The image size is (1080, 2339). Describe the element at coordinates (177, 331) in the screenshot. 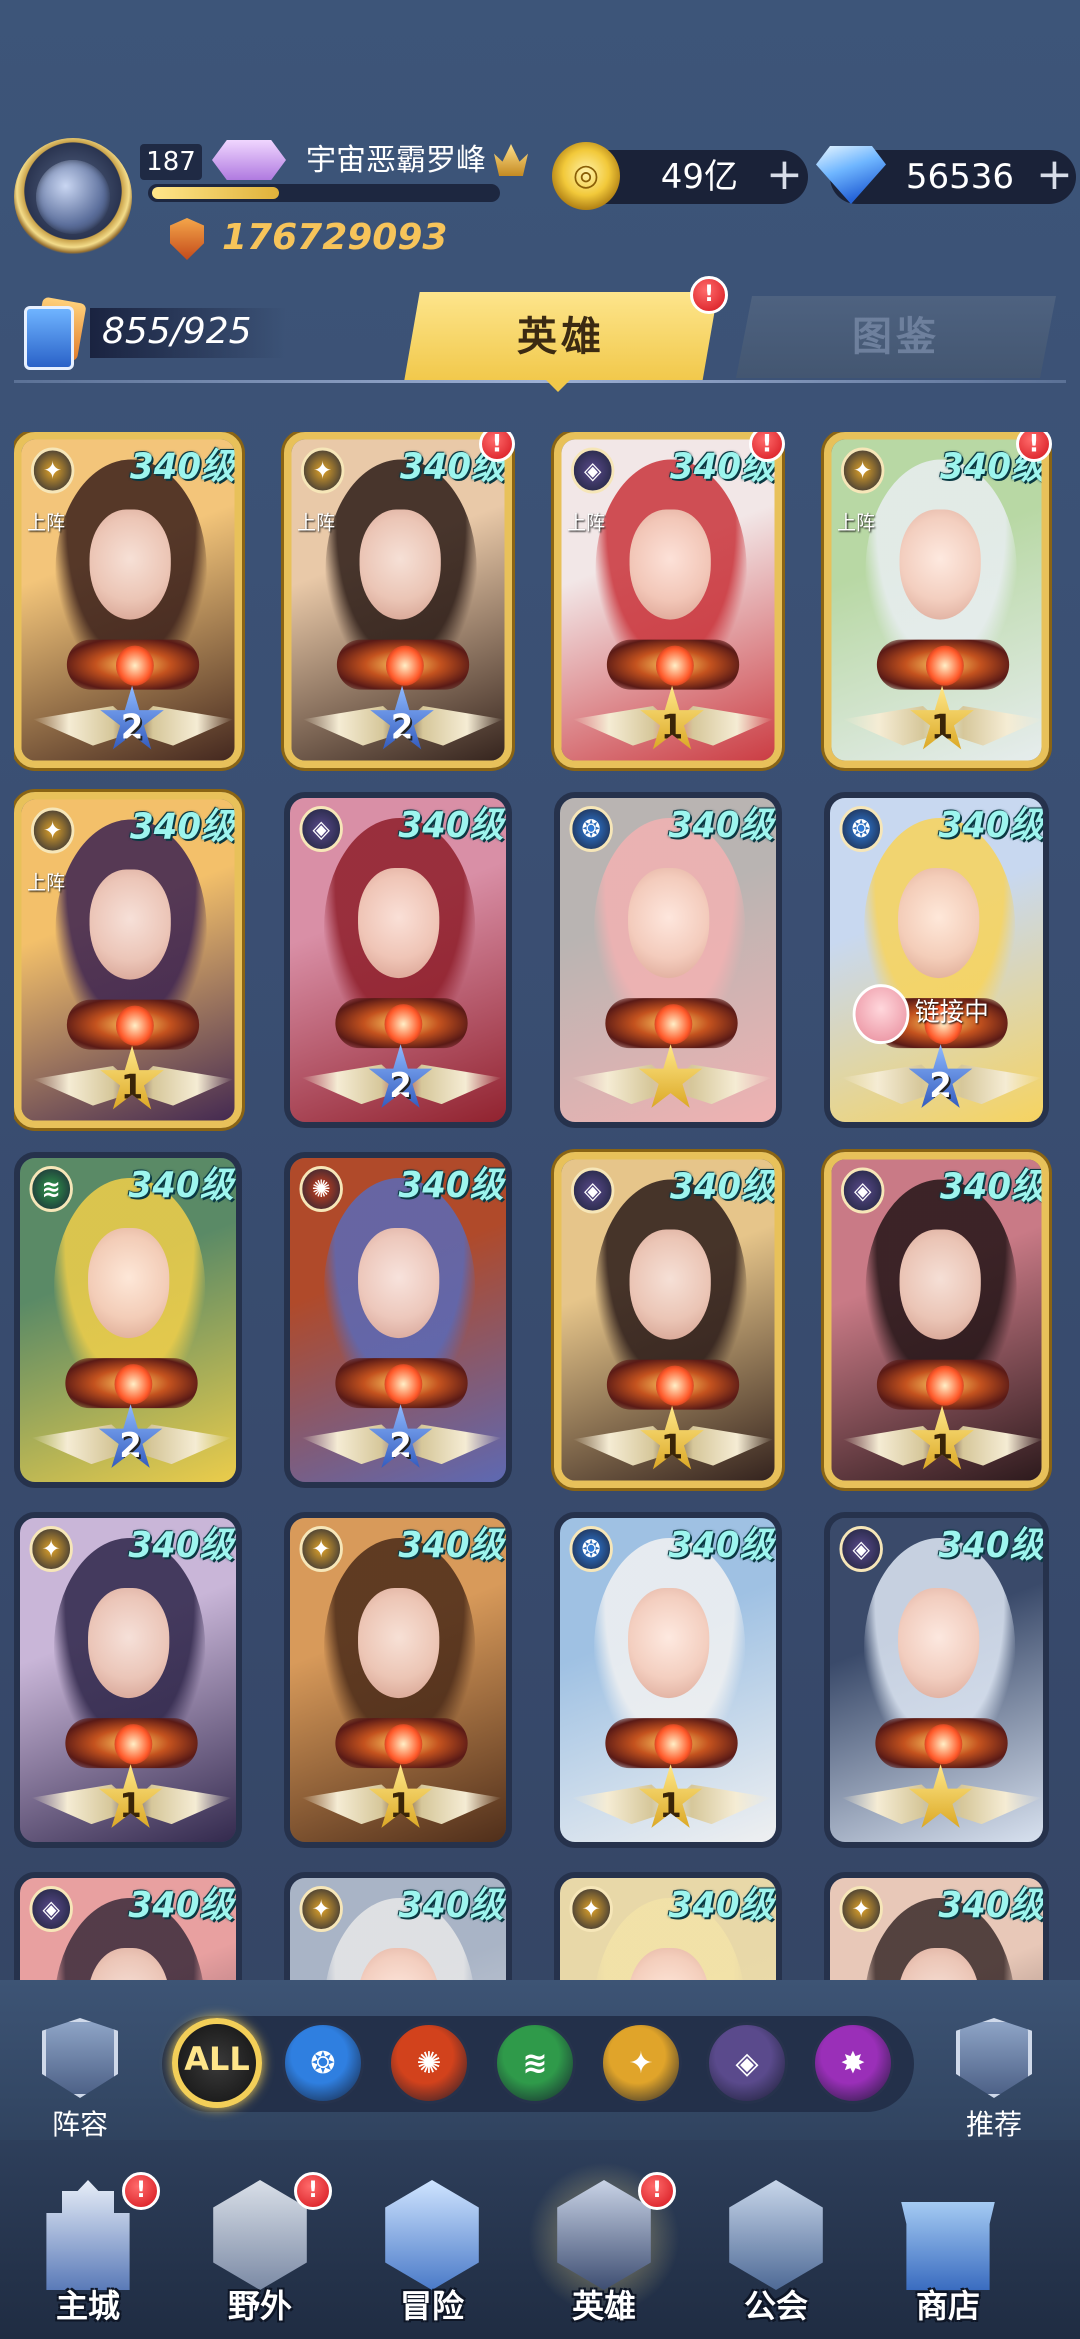

I see `hero-collection-count: 855/925` at that location.